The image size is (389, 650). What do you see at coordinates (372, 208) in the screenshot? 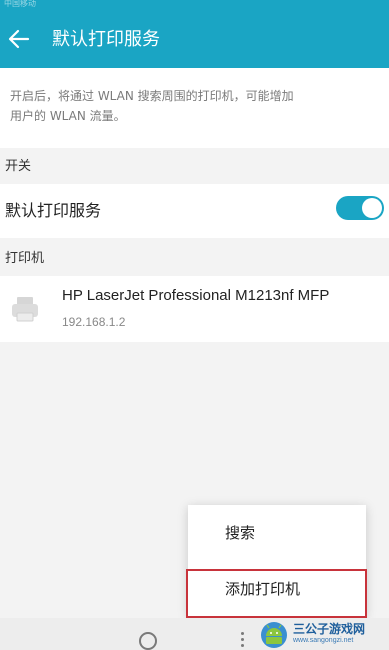
I see `toggle-knob` at bounding box center [372, 208].